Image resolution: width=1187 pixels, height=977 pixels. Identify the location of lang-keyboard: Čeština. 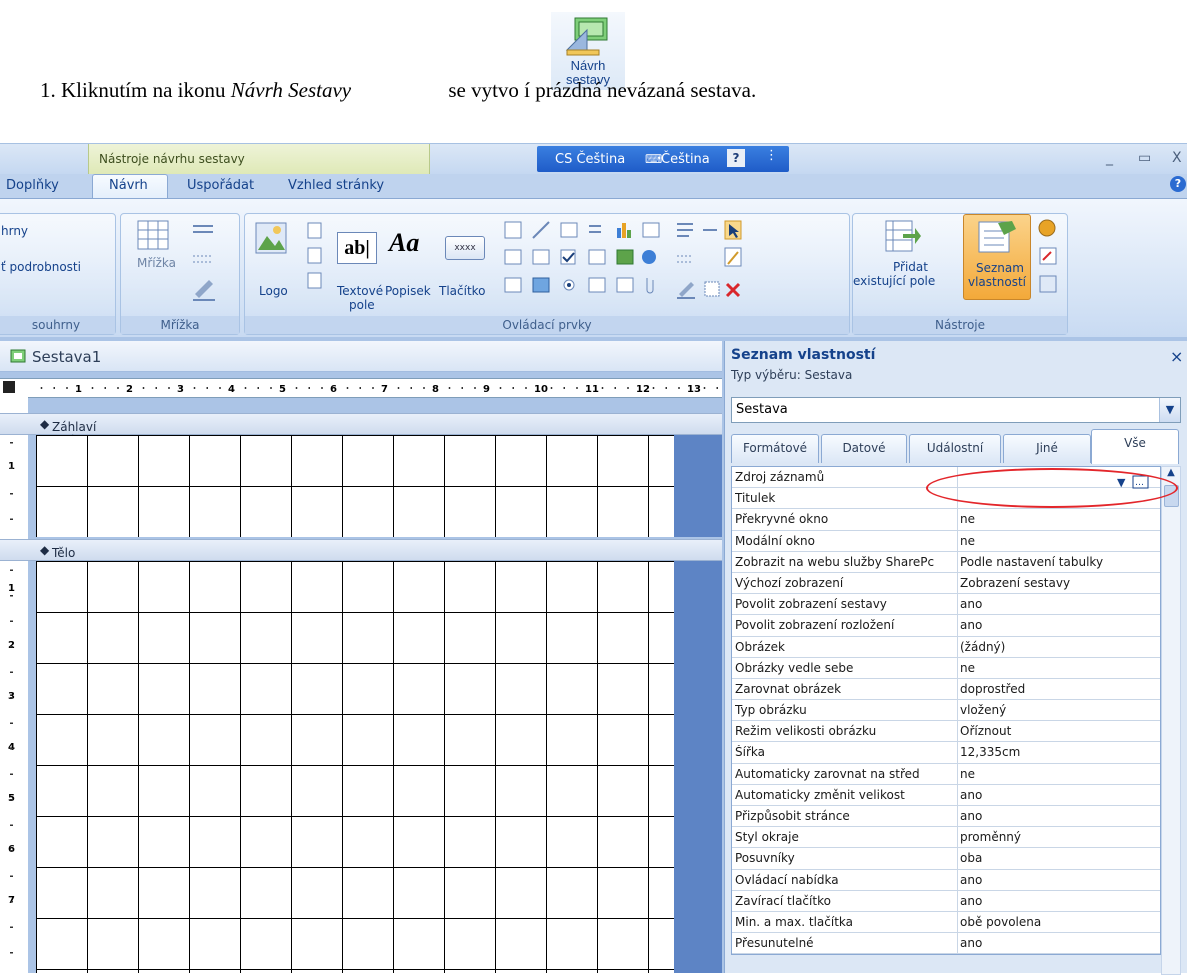
(685, 159).